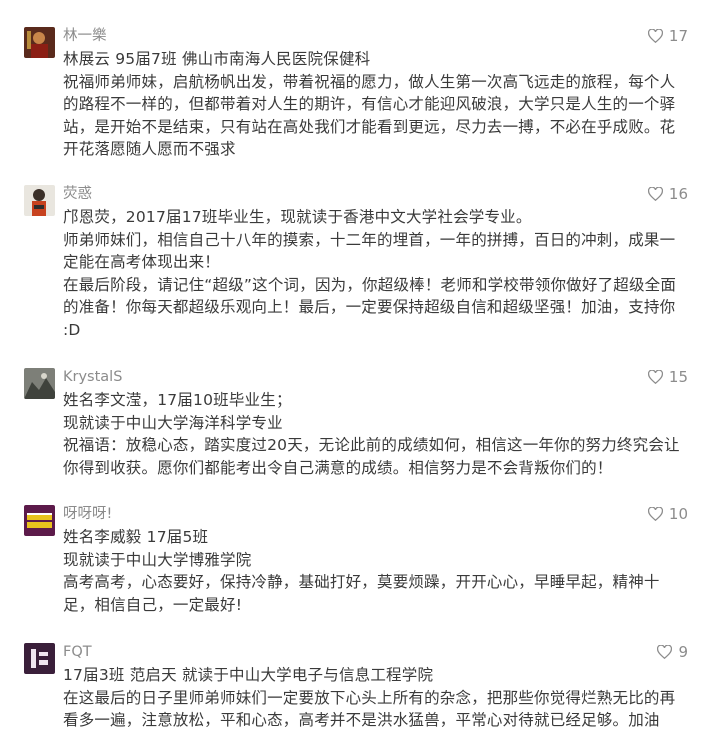 The width and height of the screenshot is (702, 751). I want to click on like-button: 17, so click(667, 36).